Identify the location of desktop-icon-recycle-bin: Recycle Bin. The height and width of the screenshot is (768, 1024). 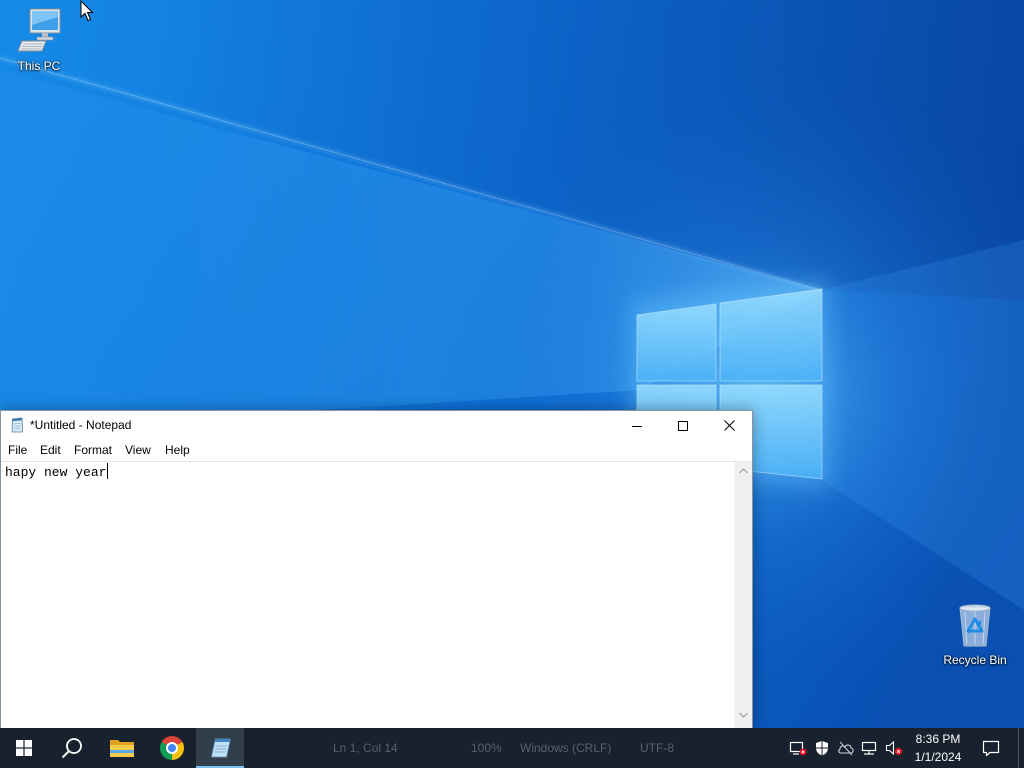
(975, 634).